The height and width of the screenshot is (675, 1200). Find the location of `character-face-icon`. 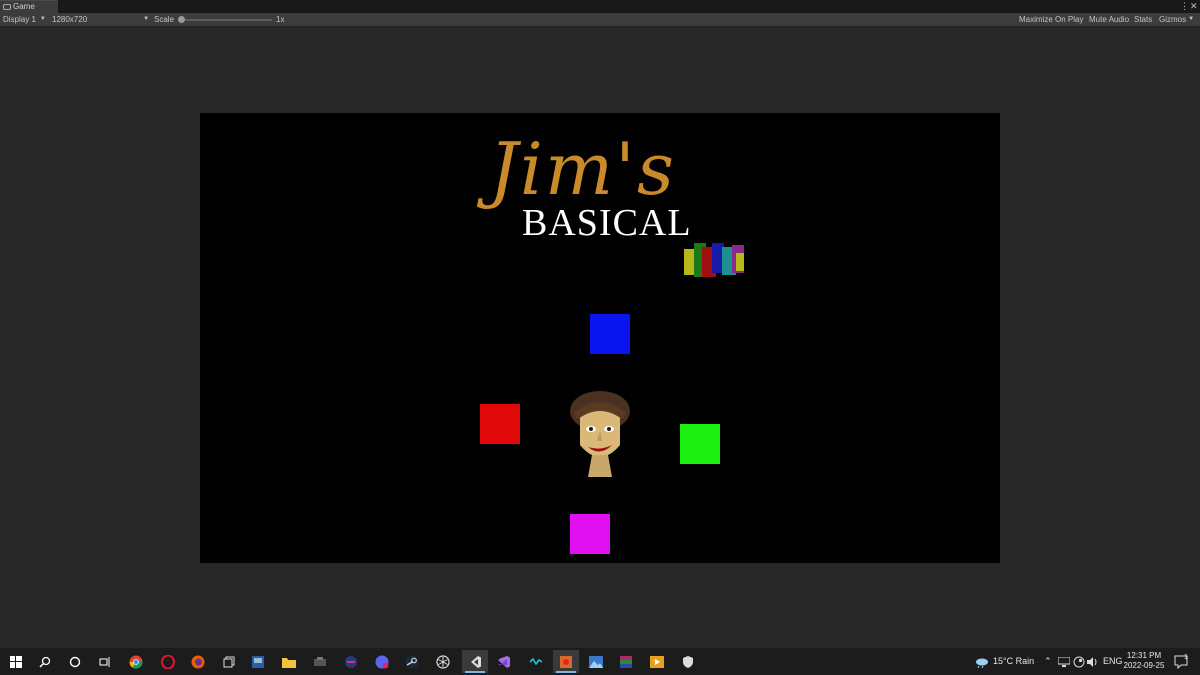

character-face-icon is located at coordinates (600, 434).